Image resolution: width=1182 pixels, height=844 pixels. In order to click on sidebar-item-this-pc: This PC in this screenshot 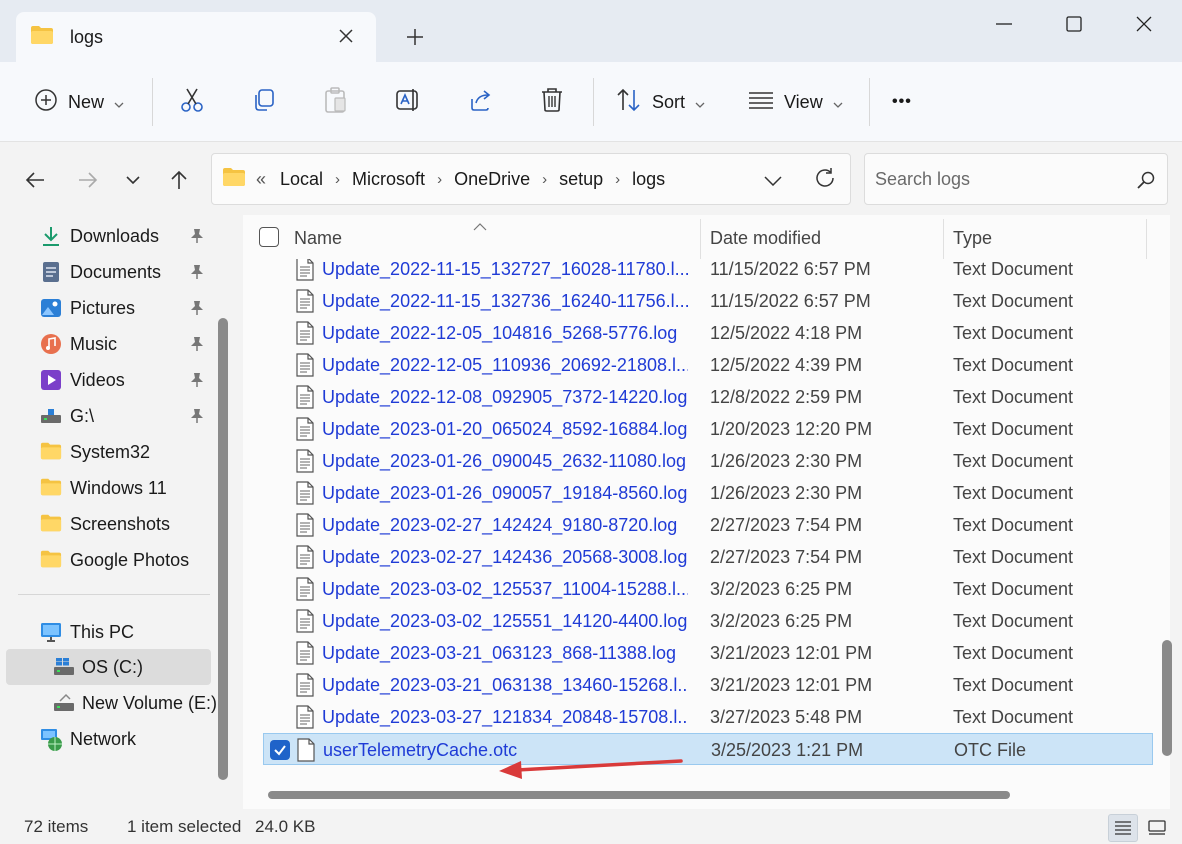, I will do `click(108, 632)`.